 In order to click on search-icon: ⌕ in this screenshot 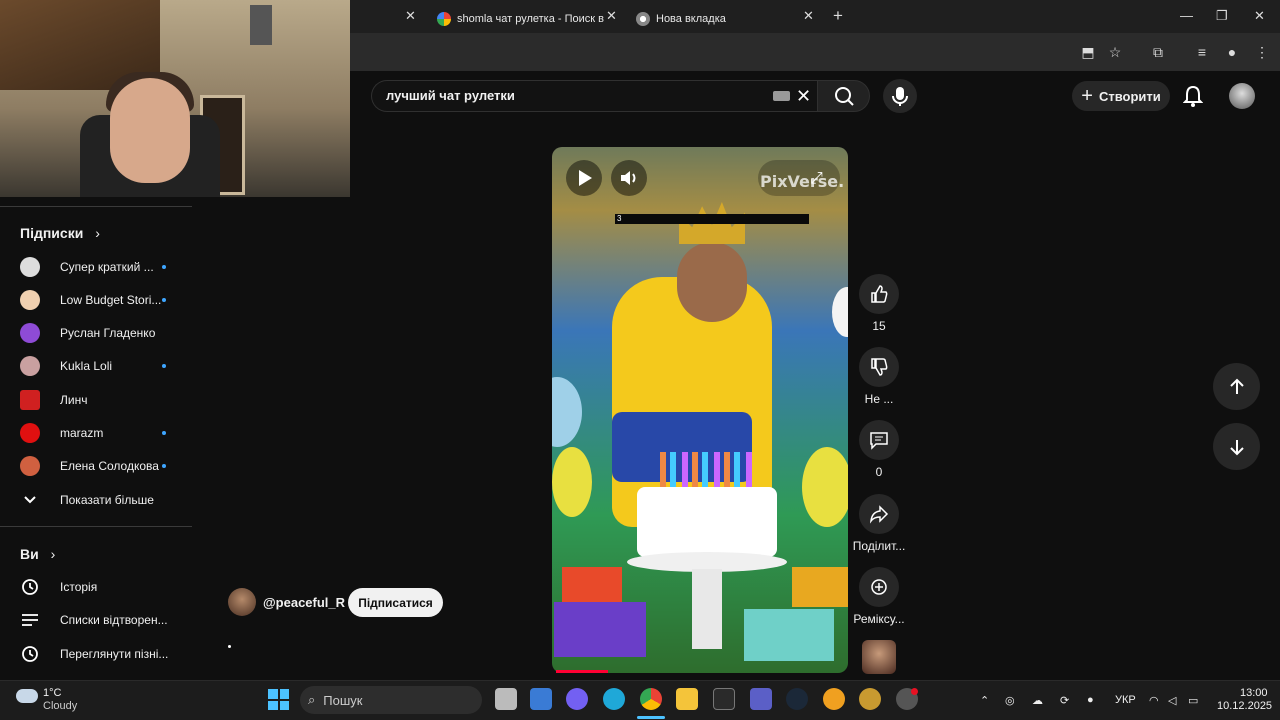, I will do `click(312, 699)`.